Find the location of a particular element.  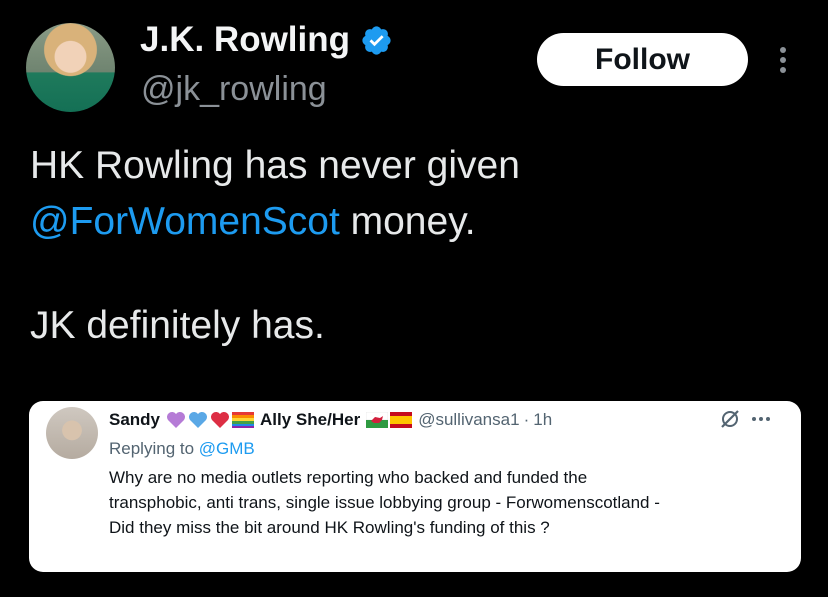

replying-to: Replying to @GMB is located at coordinates (182, 449).